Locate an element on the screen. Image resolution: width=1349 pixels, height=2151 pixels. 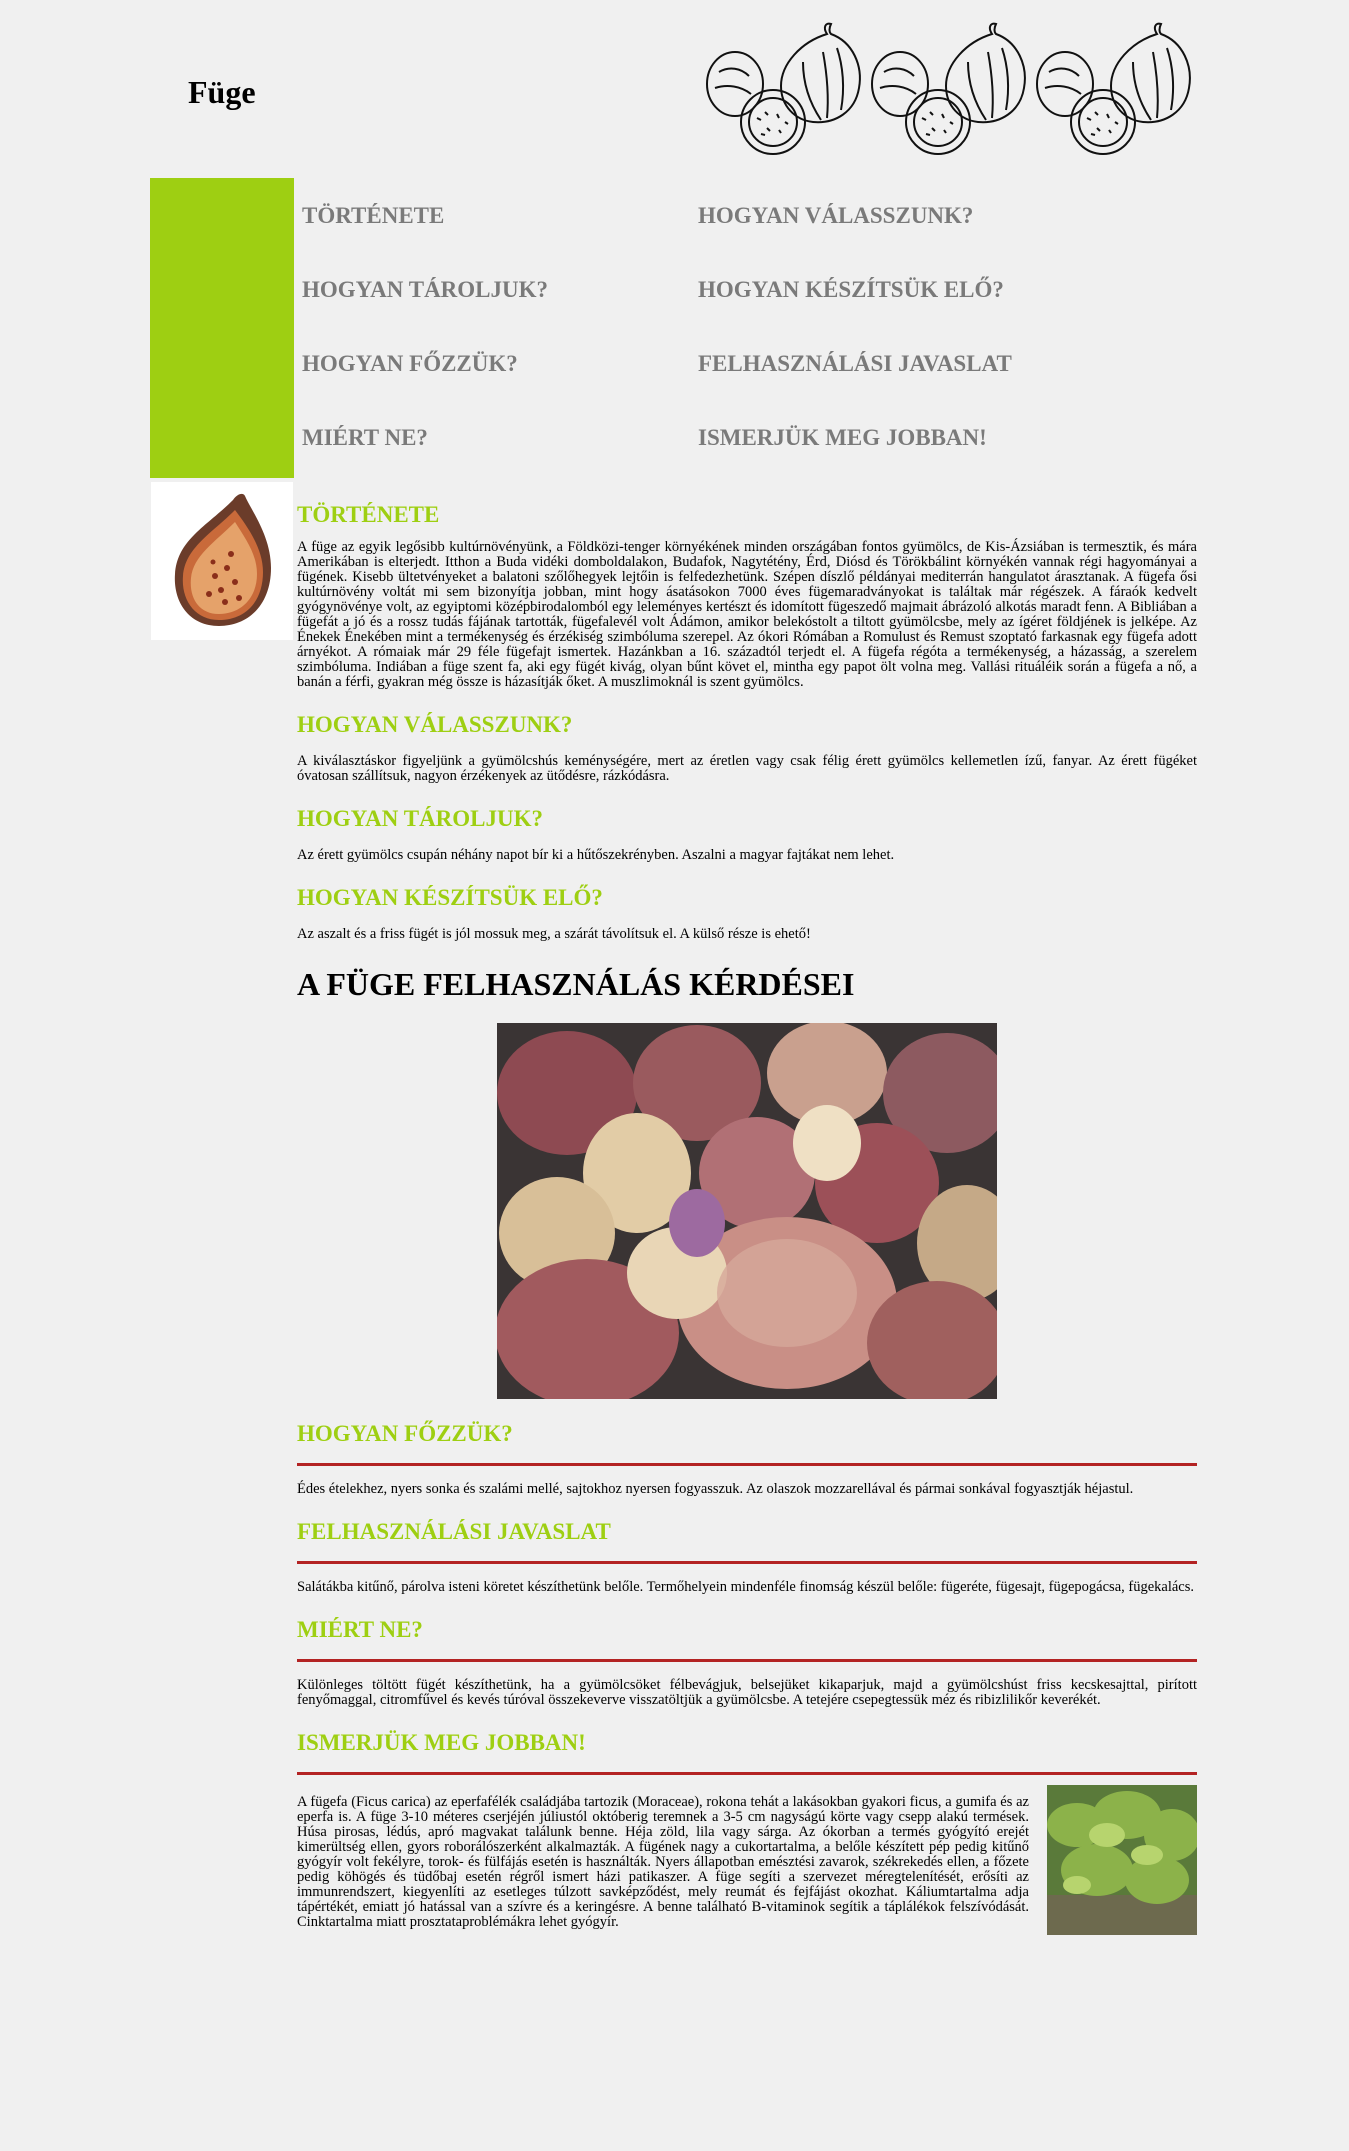
fig-tree-photo is located at coordinates (1122, 1860).